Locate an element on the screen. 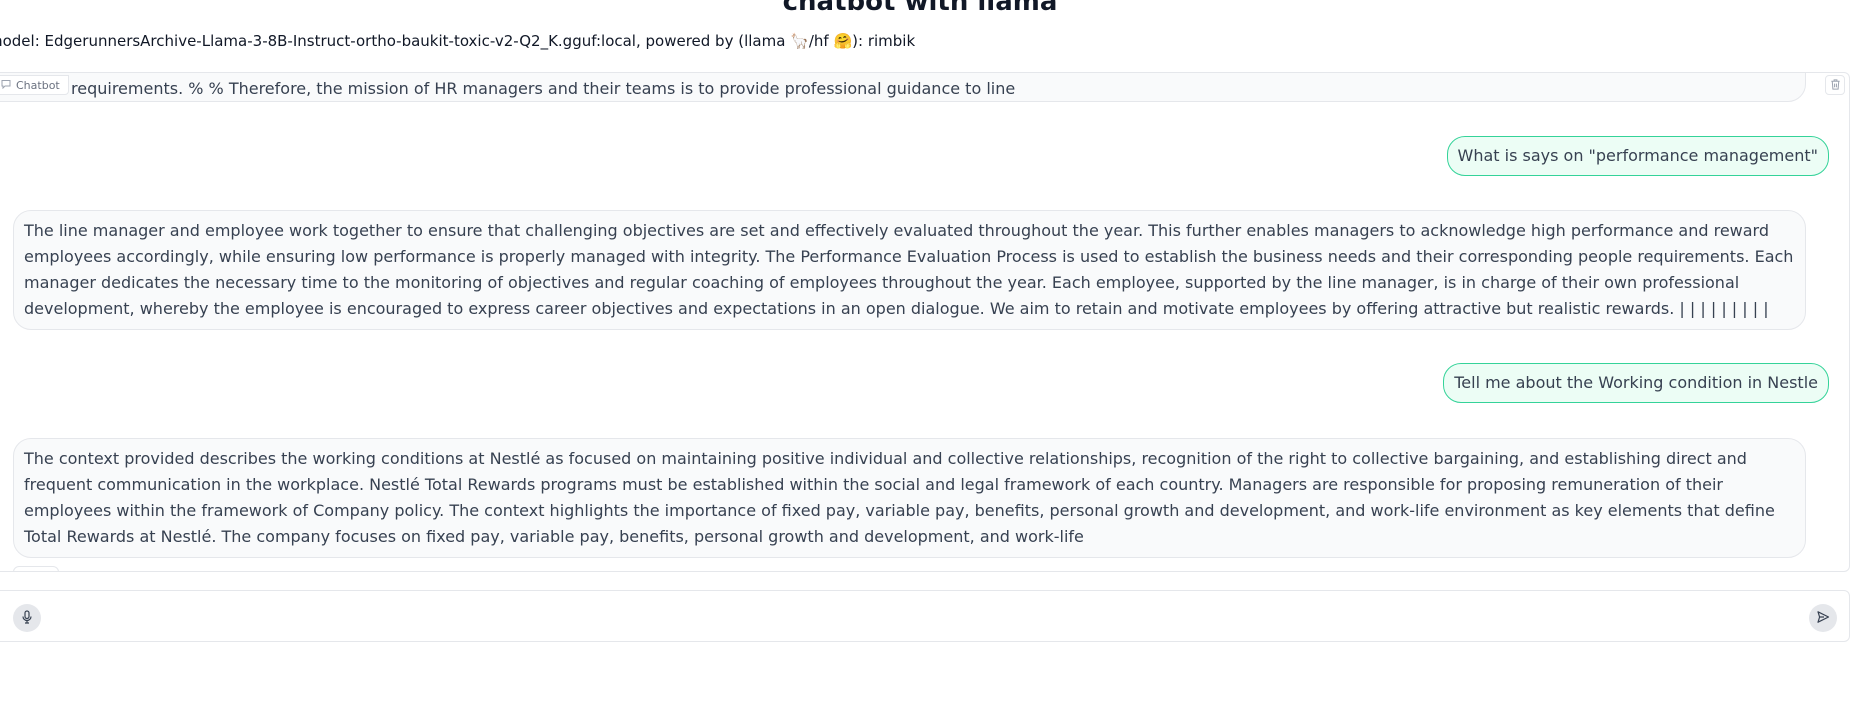 The image size is (1859, 716). chatbot-label: Chatbot is located at coordinates (34, 85).